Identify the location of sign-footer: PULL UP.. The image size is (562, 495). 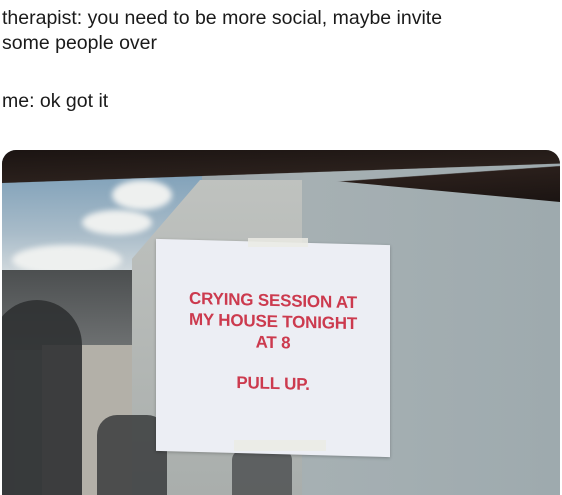
(273, 383).